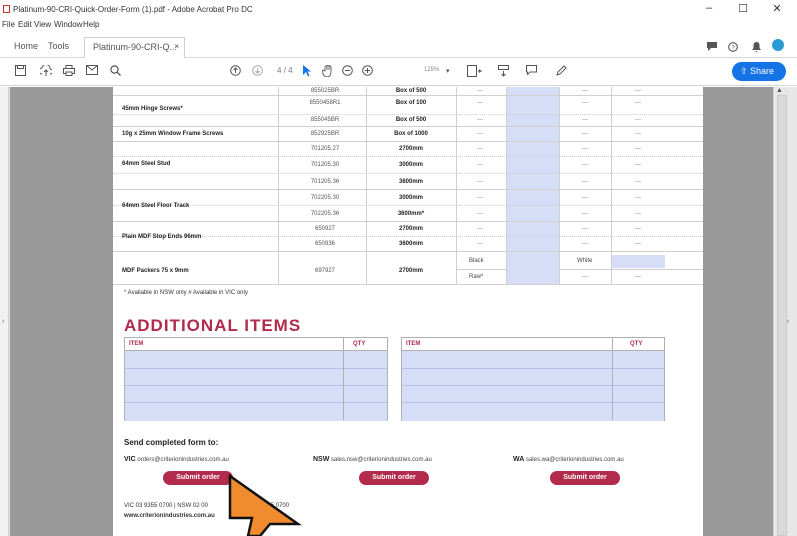 The image size is (797, 536). What do you see at coordinates (325, 182) in the screenshot?
I see `product-code: 701205.36` at bounding box center [325, 182].